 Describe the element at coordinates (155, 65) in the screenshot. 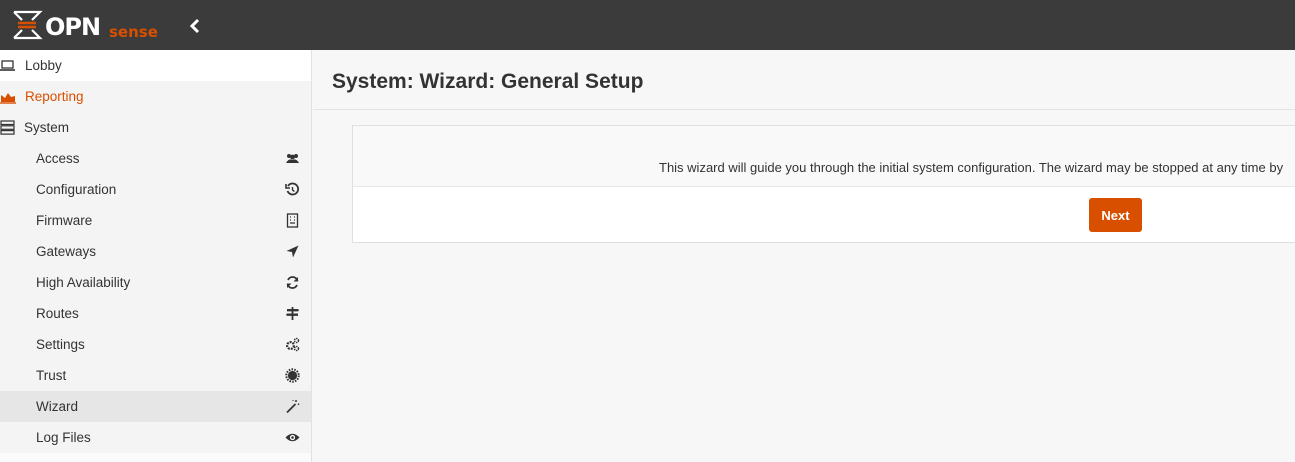

I see `sidebar-item-lobby: Lobby` at that location.